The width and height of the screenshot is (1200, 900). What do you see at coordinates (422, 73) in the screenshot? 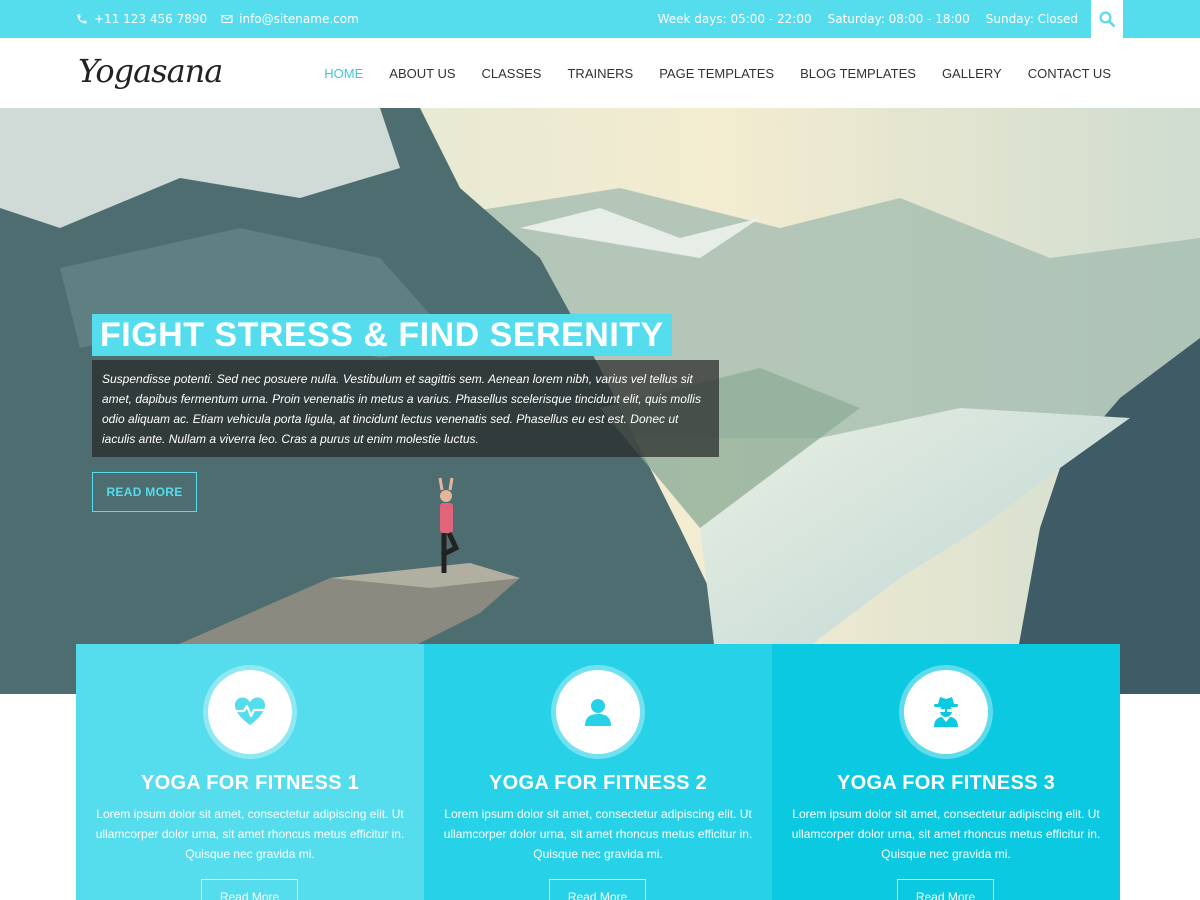
I see `nav-about-us: ABOUT US` at bounding box center [422, 73].